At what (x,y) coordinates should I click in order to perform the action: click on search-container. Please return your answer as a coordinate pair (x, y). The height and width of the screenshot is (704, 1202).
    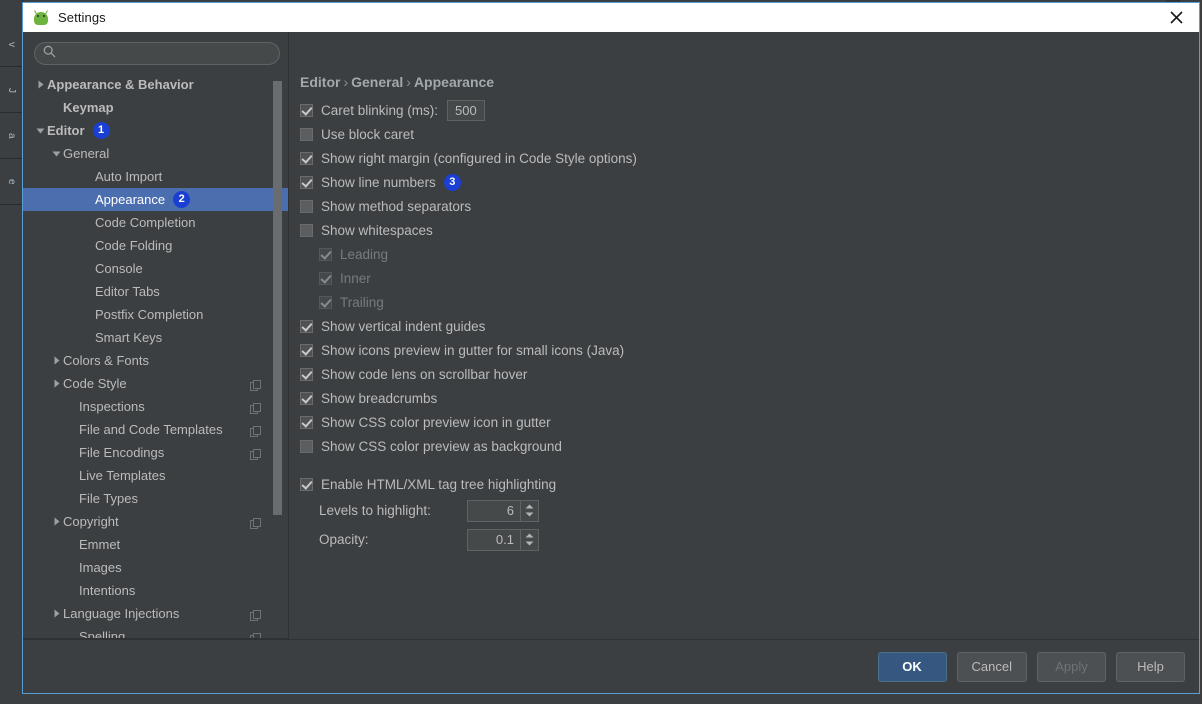
    Looking at the image, I should click on (155, 51).